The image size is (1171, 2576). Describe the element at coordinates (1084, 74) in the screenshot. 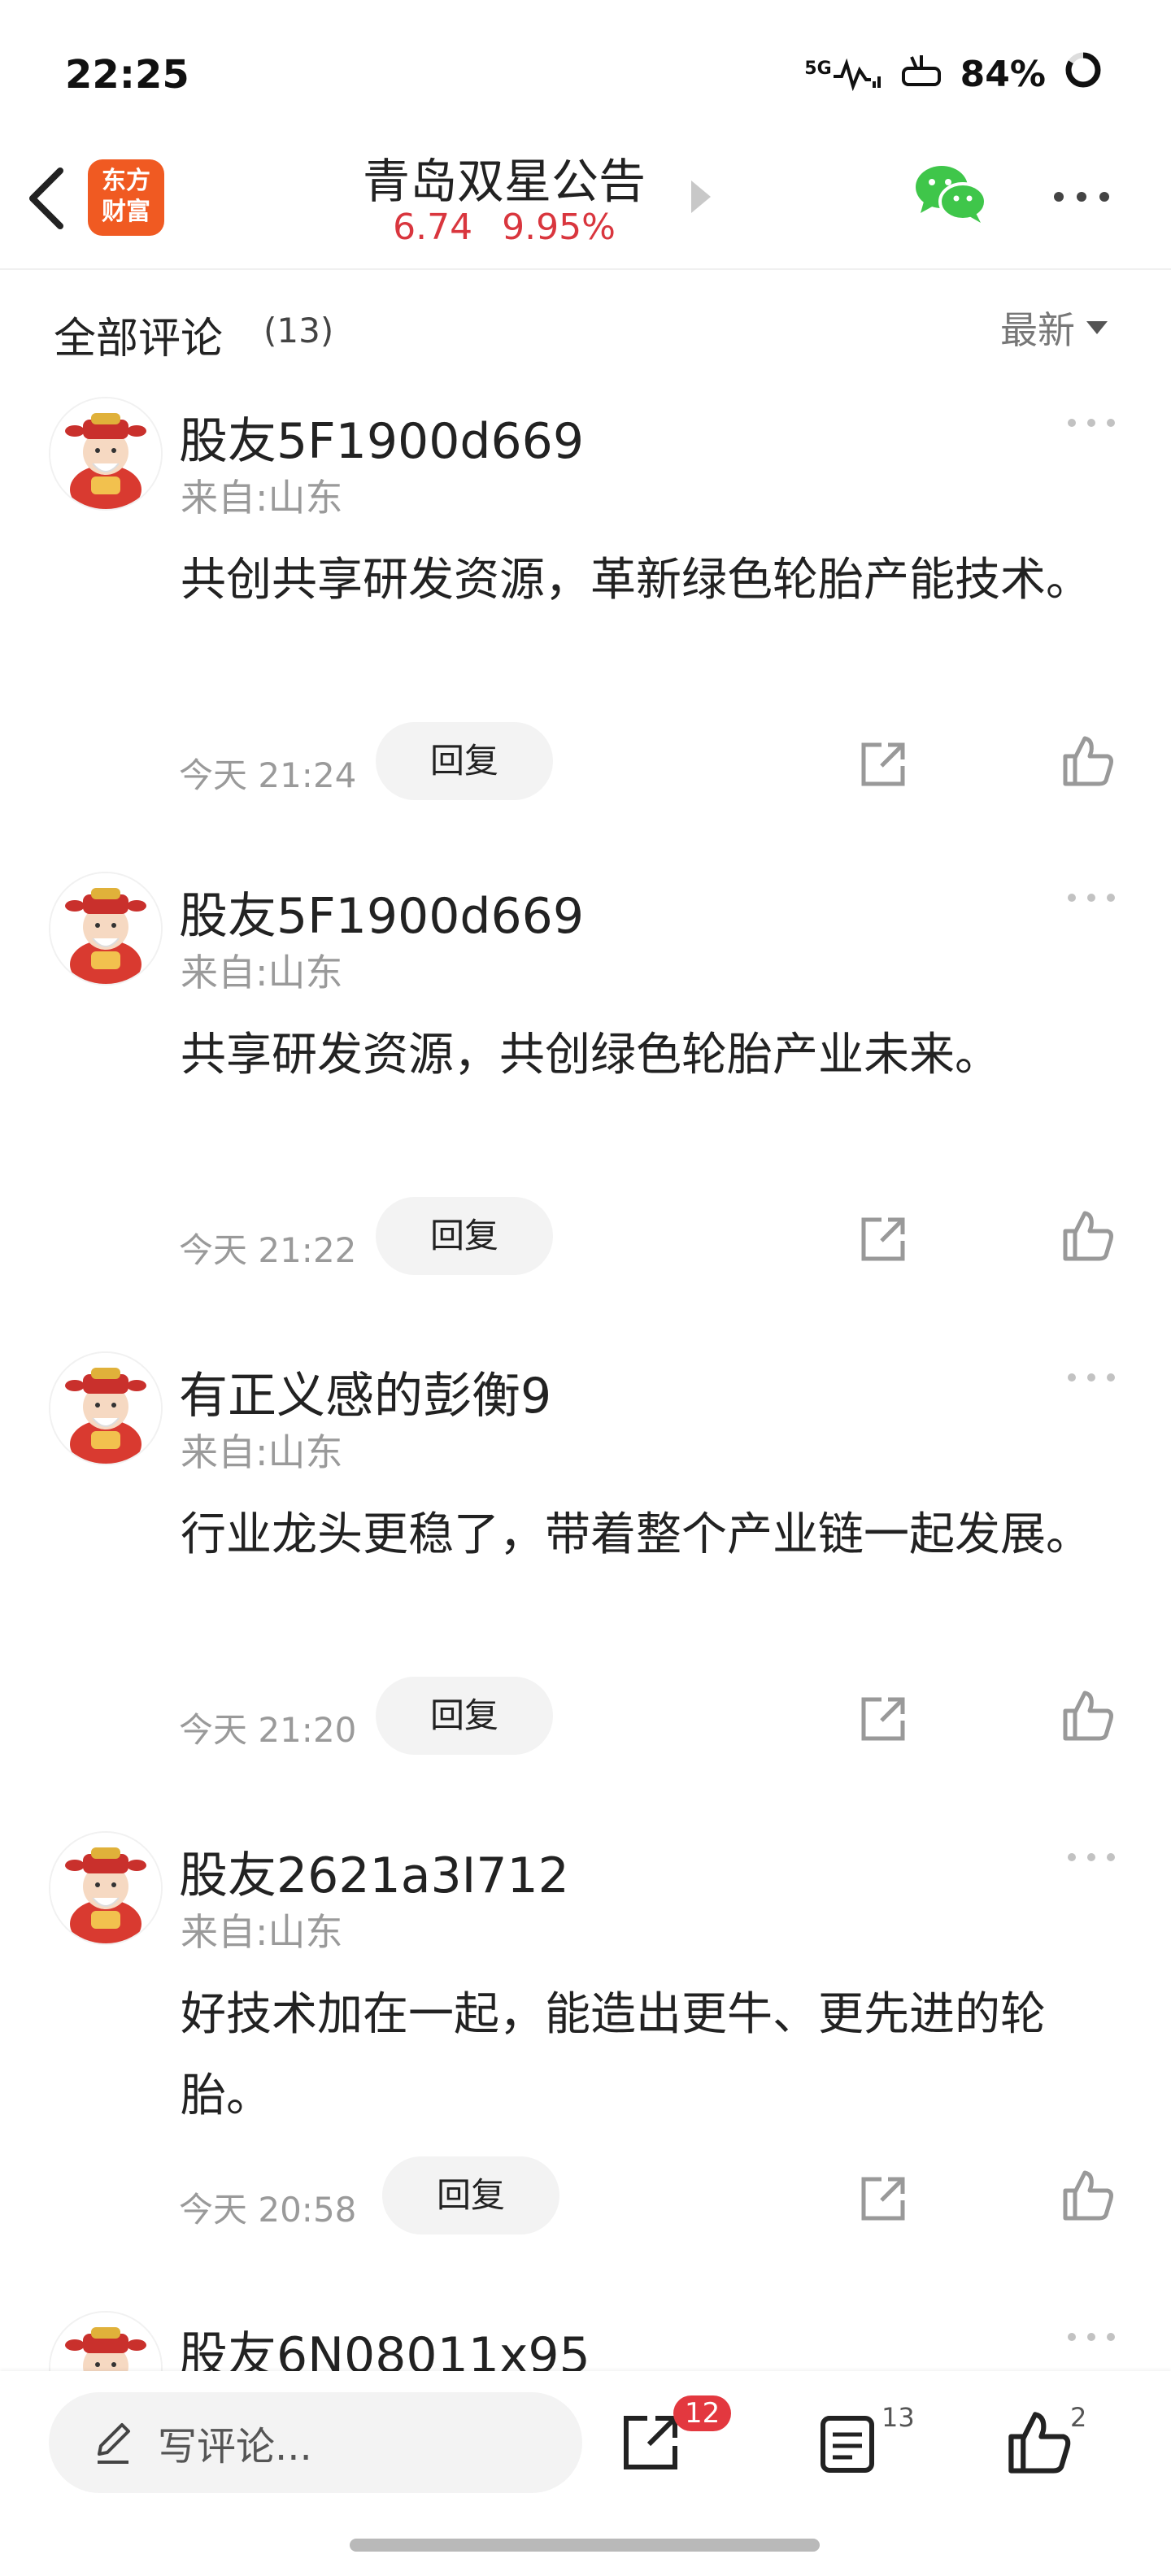

I see `battery-ring-icon` at that location.